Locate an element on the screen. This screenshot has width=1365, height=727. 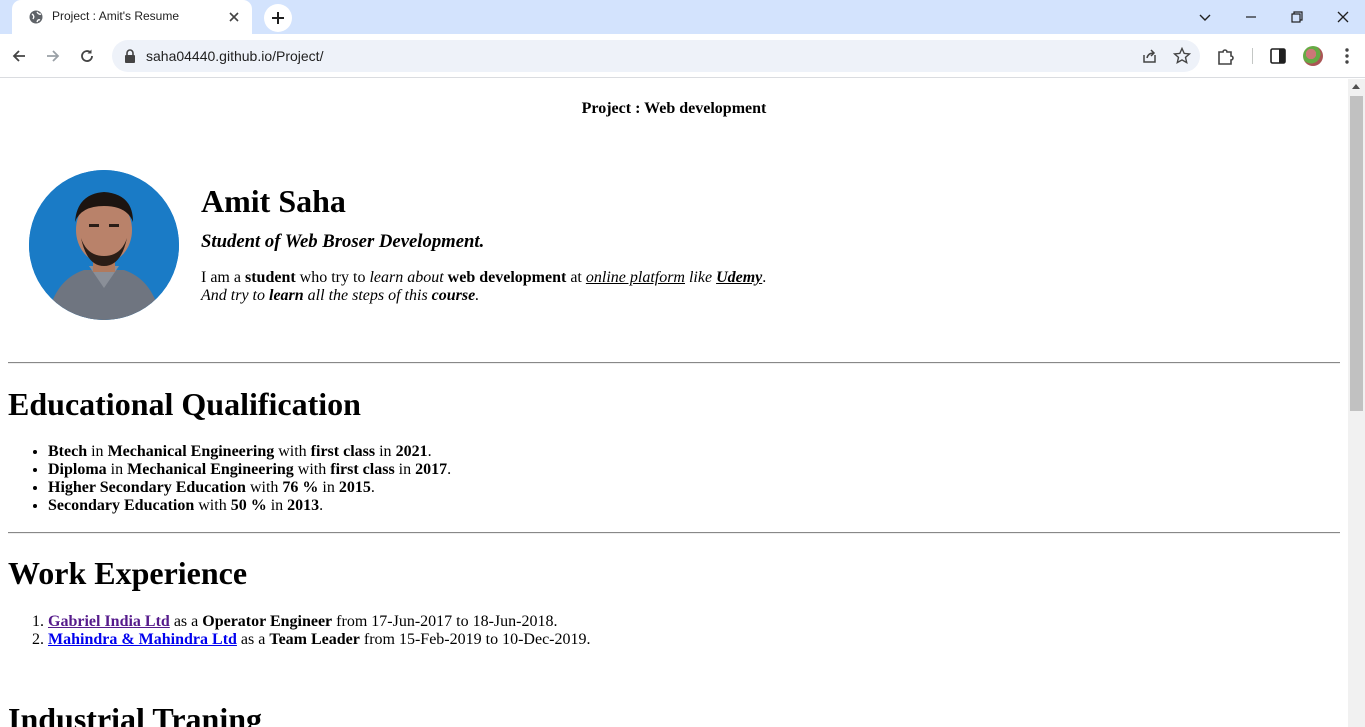
profile-avatar is located at coordinates (1313, 56).